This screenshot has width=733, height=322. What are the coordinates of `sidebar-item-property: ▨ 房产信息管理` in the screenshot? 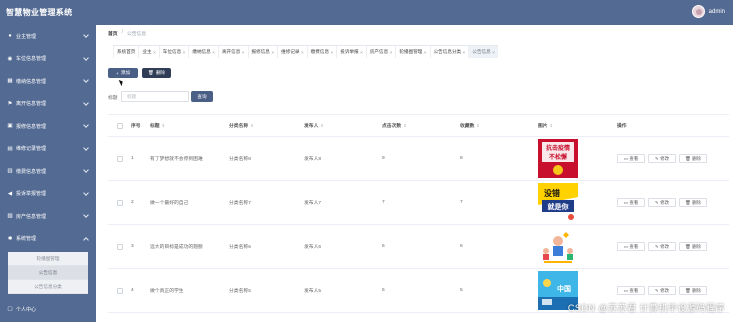 It's located at (48, 216).